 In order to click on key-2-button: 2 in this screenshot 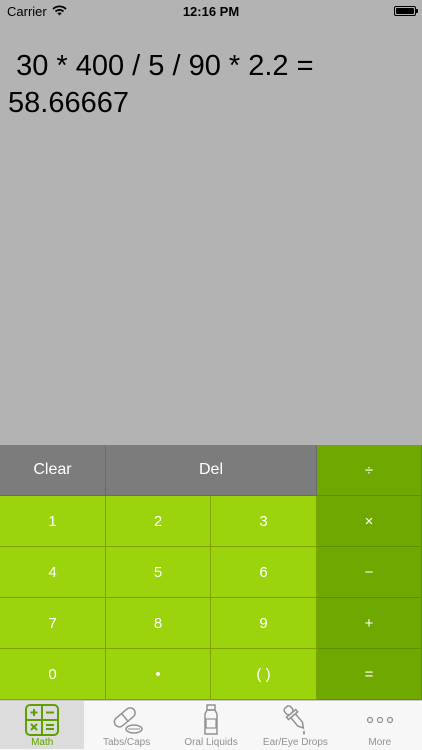, I will do `click(158, 521)`.